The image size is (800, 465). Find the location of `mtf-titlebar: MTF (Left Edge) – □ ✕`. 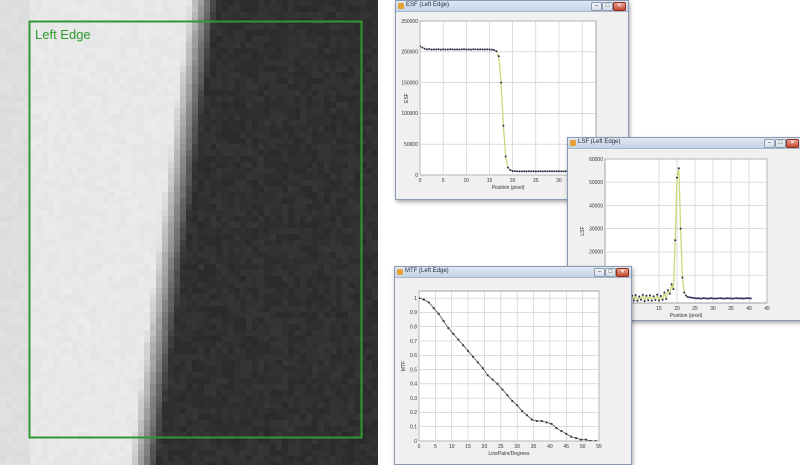

mtf-titlebar: MTF (Left Edge) – □ ✕ is located at coordinates (513, 272).